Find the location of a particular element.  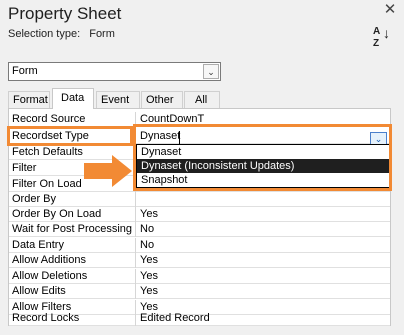

tab-strip: Format Data Event Other All is located at coordinates (114, 98).